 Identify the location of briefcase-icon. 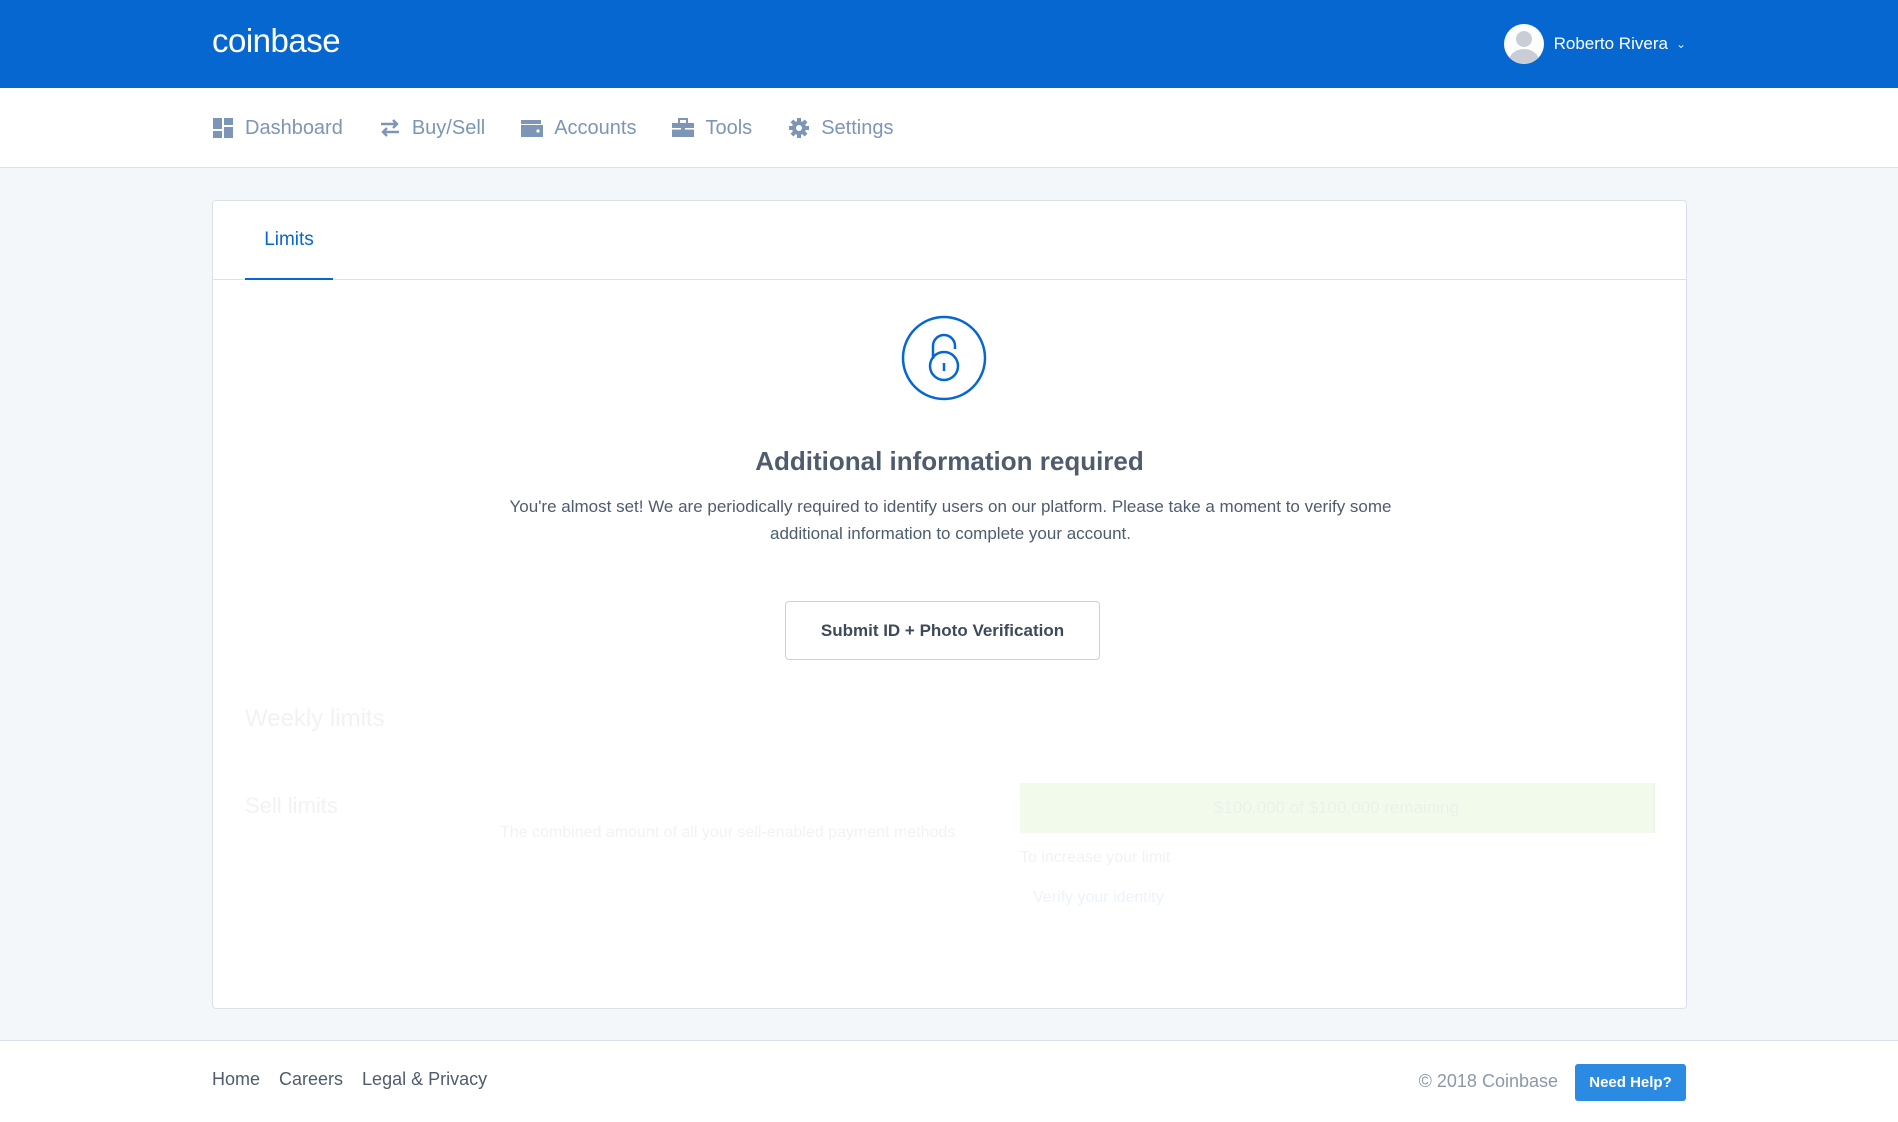
(683, 128).